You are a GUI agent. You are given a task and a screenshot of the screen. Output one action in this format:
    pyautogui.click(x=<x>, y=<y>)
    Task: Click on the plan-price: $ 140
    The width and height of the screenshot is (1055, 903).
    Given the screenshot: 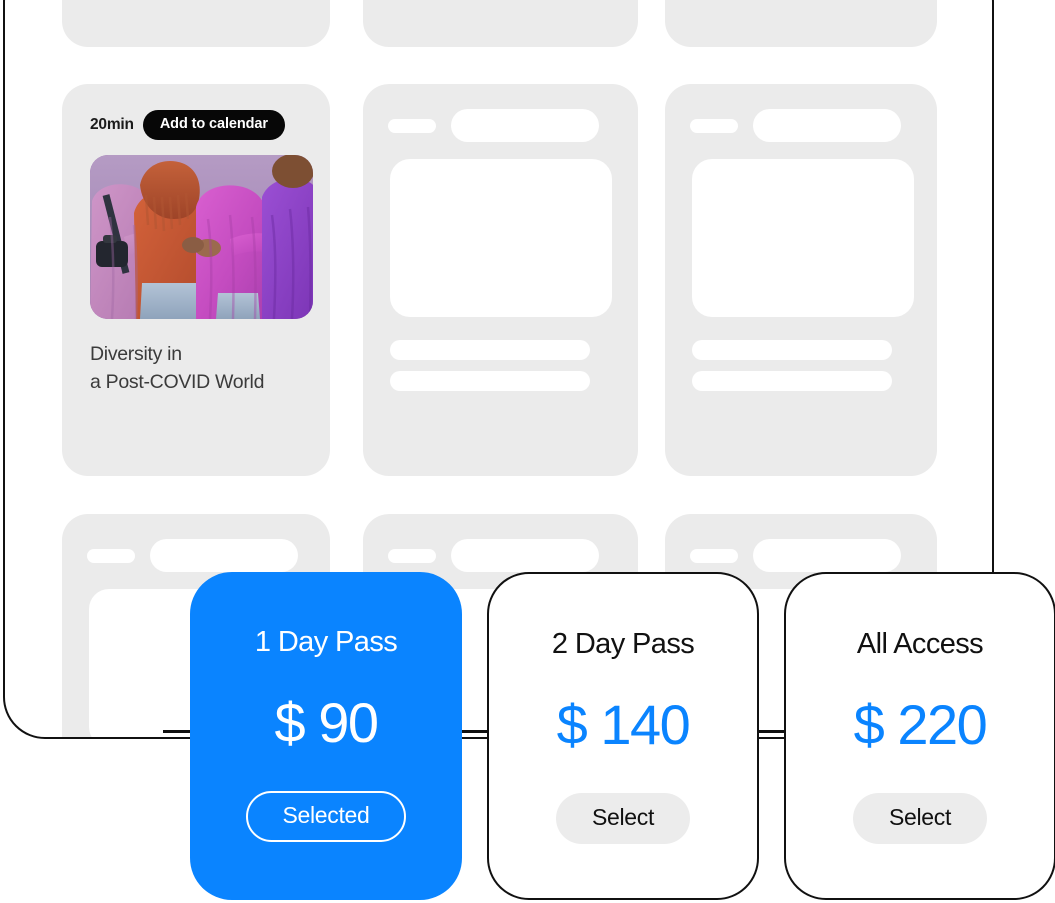 What is the action you would take?
    pyautogui.click(x=623, y=724)
    